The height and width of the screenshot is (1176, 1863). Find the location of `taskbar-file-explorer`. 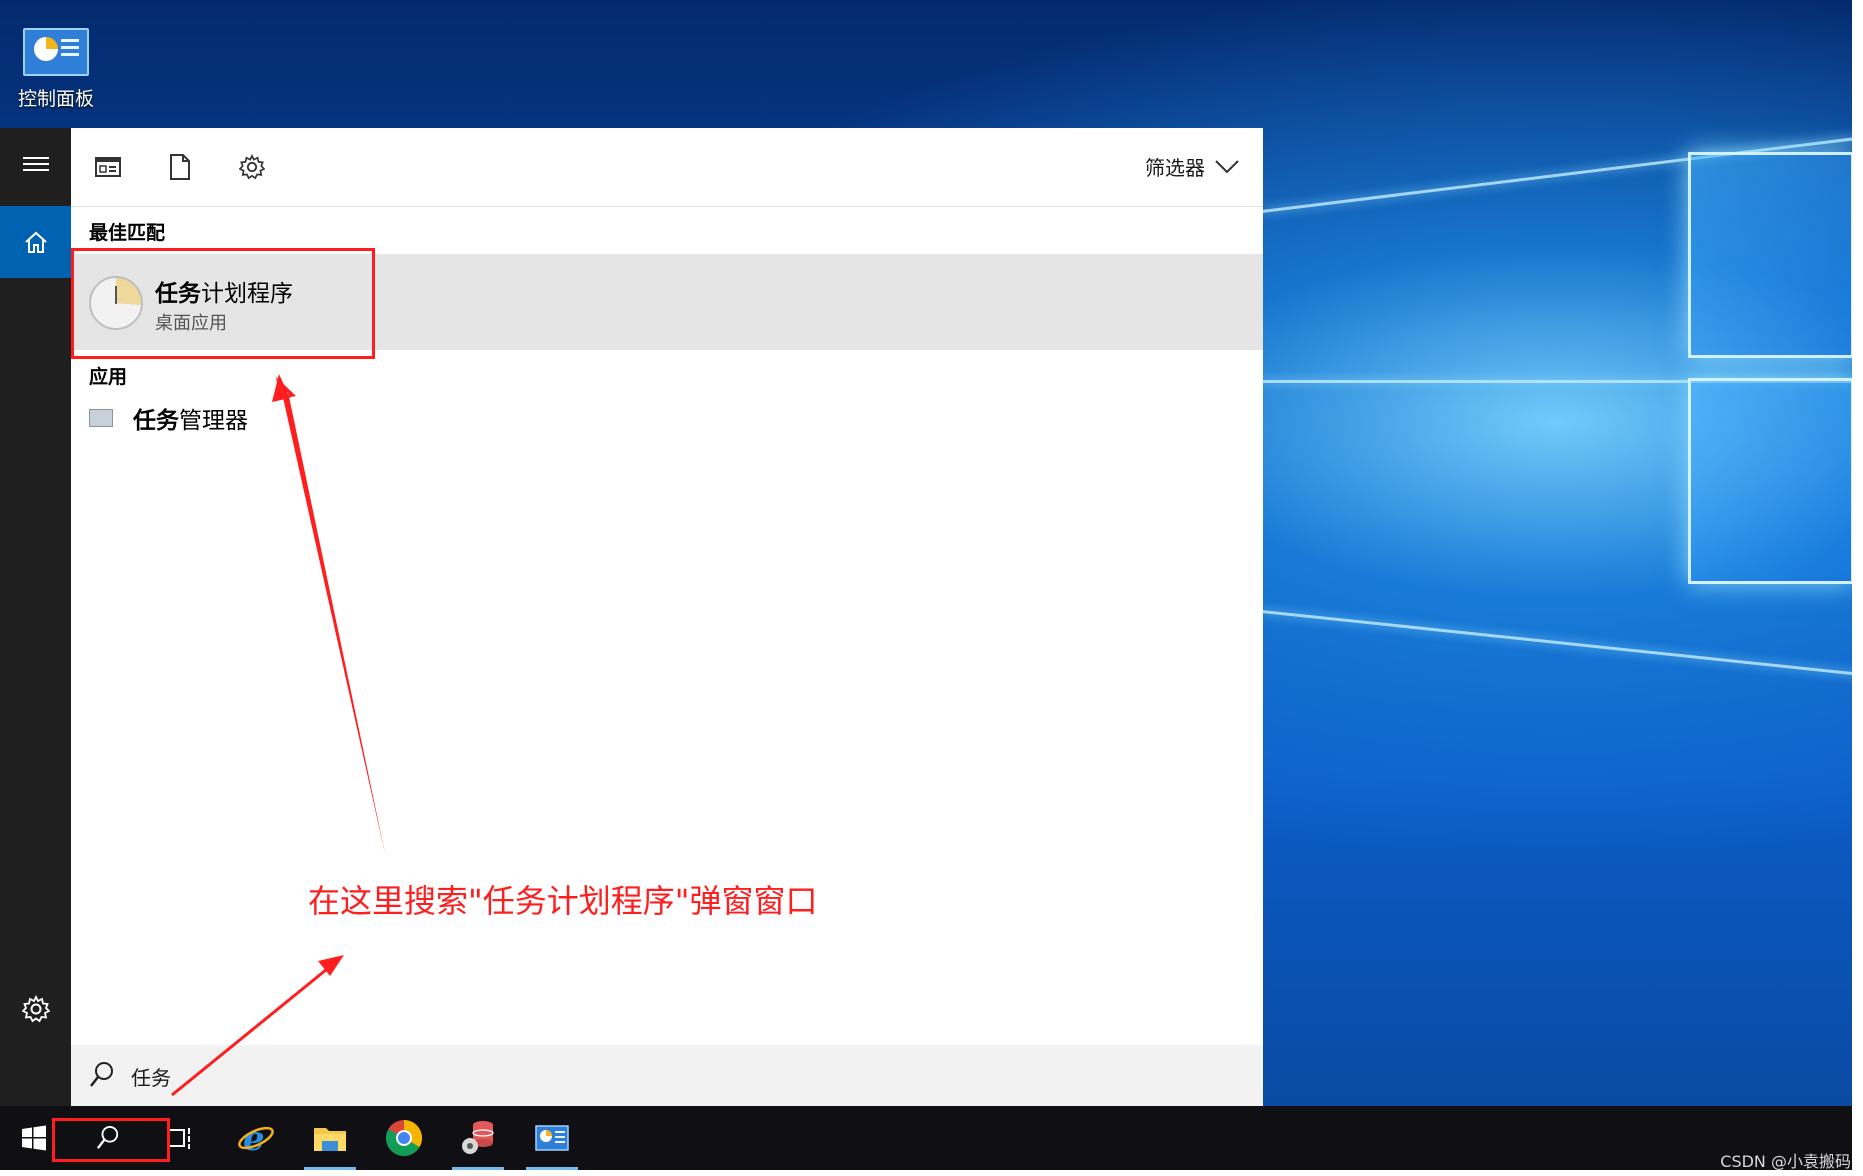

taskbar-file-explorer is located at coordinates (330, 1140).